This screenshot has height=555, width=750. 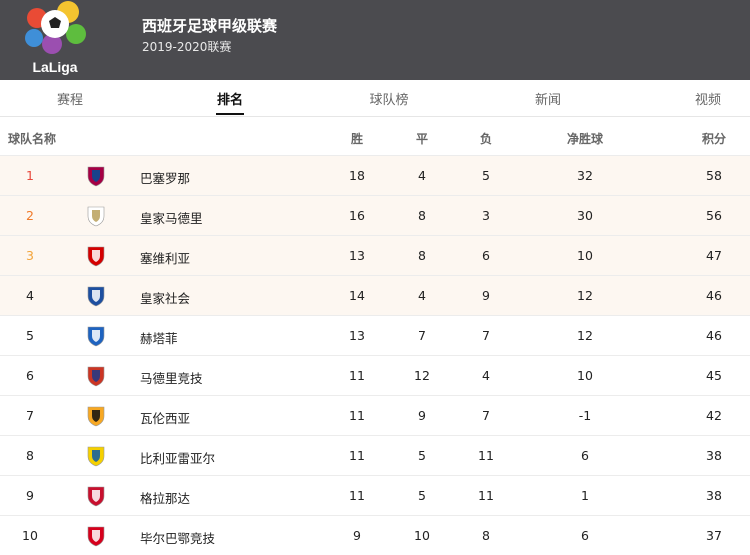 What do you see at coordinates (486, 295) in the screenshot?
I see `losses-value: 9` at bounding box center [486, 295].